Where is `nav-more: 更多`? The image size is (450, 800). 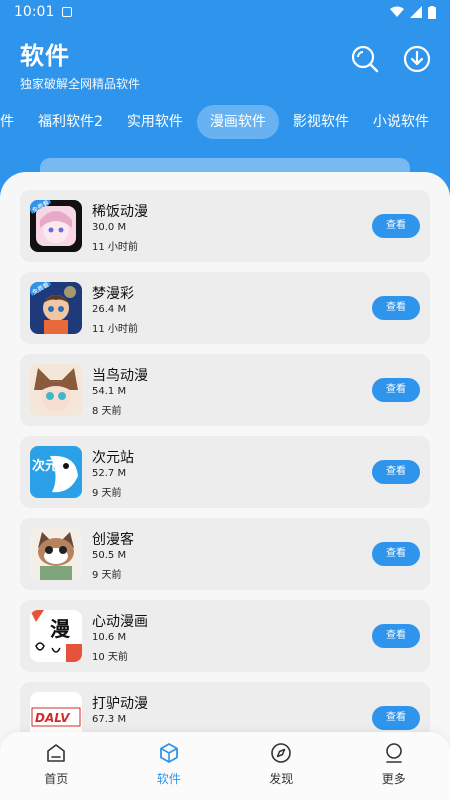 nav-more: 更多 is located at coordinates (394, 766).